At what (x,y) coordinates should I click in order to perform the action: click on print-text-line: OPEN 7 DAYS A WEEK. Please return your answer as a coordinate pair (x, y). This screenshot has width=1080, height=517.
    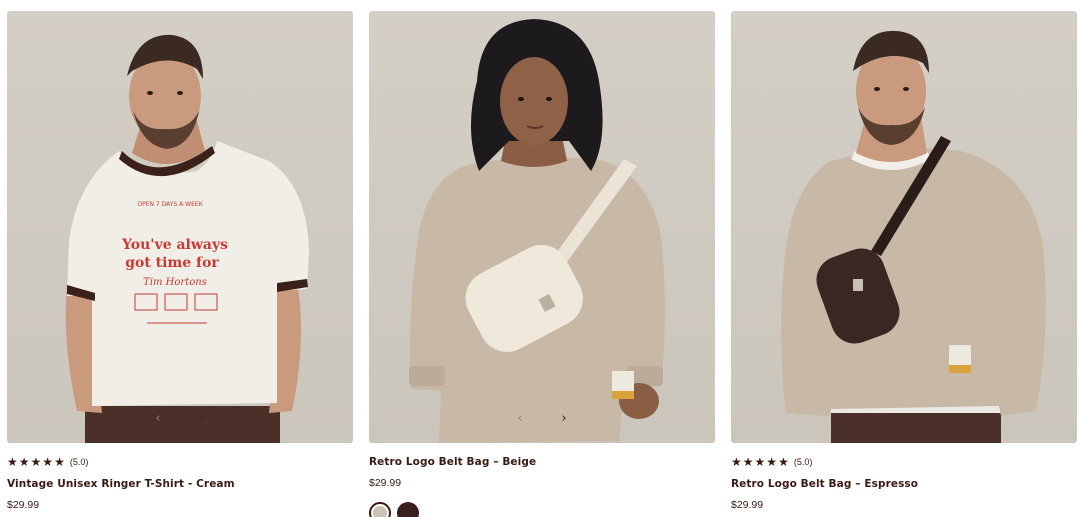
    Looking at the image, I should click on (170, 204).